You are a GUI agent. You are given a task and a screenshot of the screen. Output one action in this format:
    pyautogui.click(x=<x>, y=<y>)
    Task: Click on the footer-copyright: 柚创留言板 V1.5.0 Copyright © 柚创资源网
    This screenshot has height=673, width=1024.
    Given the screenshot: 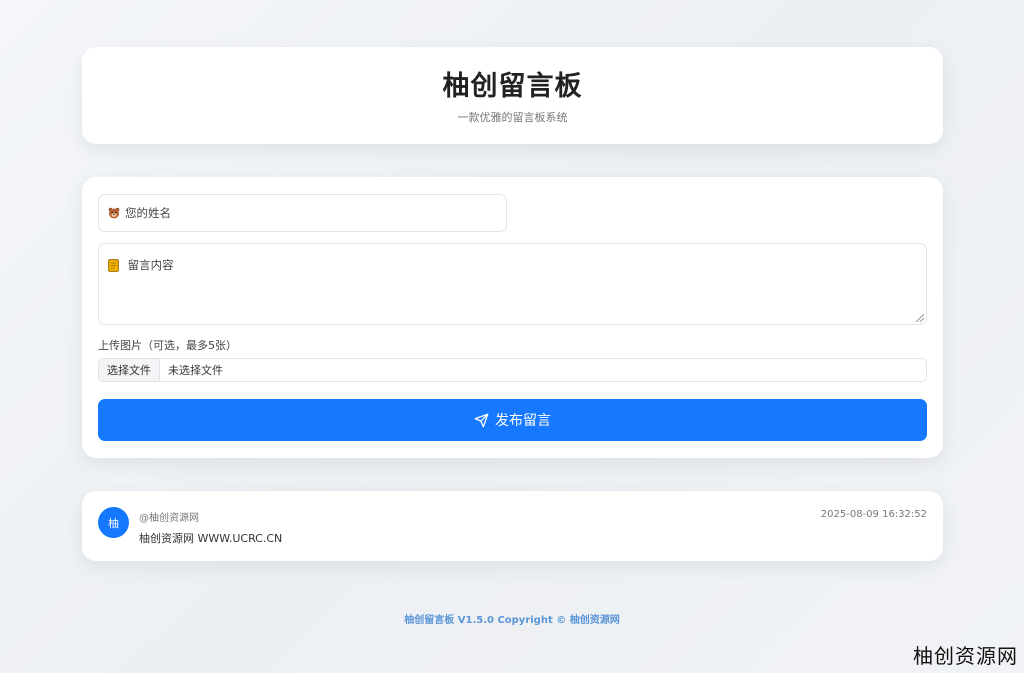 What is the action you would take?
    pyautogui.click(x=512, y=620)
    